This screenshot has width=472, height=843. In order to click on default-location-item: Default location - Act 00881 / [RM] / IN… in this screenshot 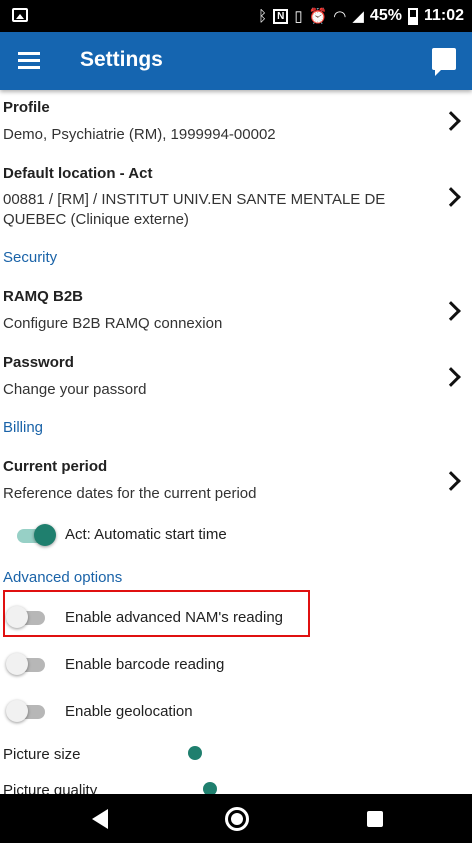, I will do `click(236, 200)`.